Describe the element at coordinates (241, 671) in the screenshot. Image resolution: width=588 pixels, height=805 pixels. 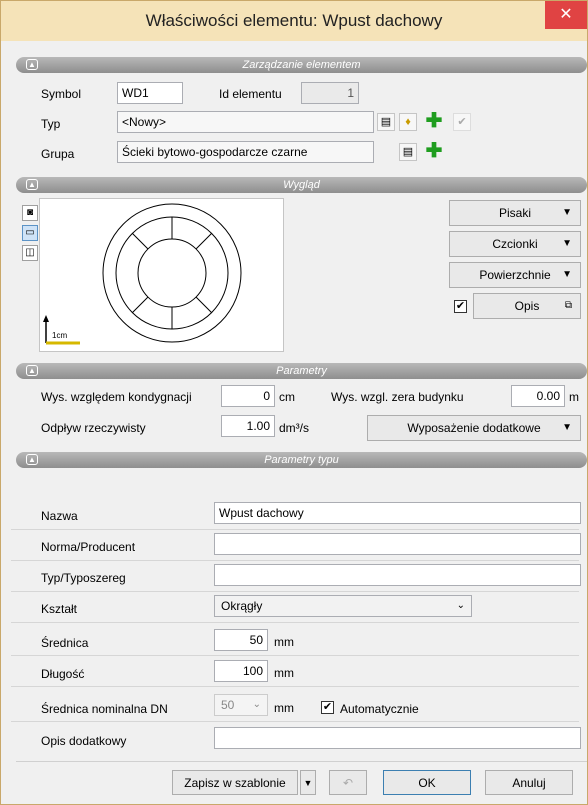
I see `length-input: 100` at that location.